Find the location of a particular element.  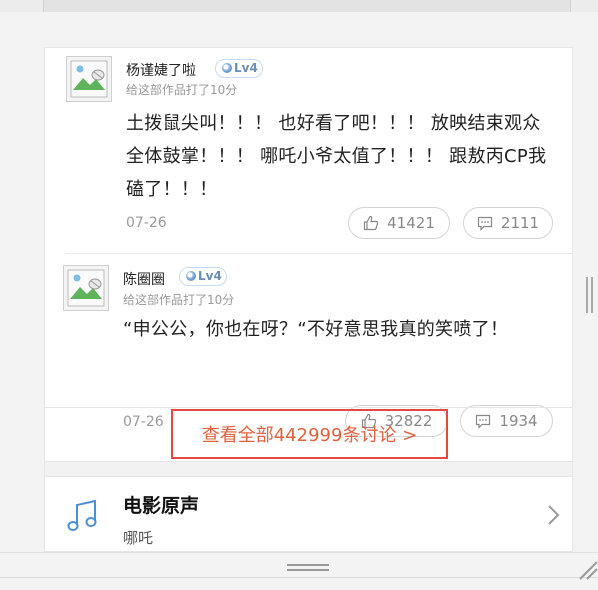

comment-text: “申公公，你也在呀？“不好意思我真的笑喷了！ is located at coordinates (315, 329).